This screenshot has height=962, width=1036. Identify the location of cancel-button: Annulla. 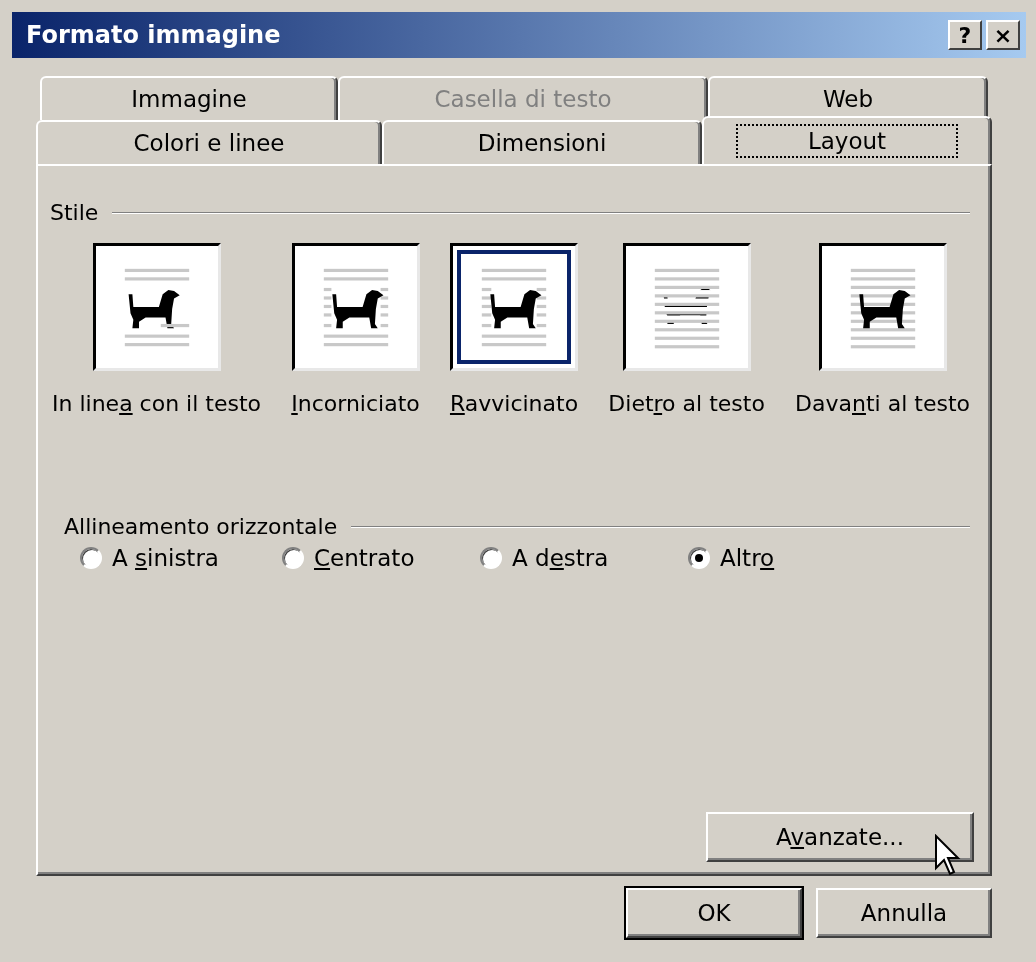
(904, 913).